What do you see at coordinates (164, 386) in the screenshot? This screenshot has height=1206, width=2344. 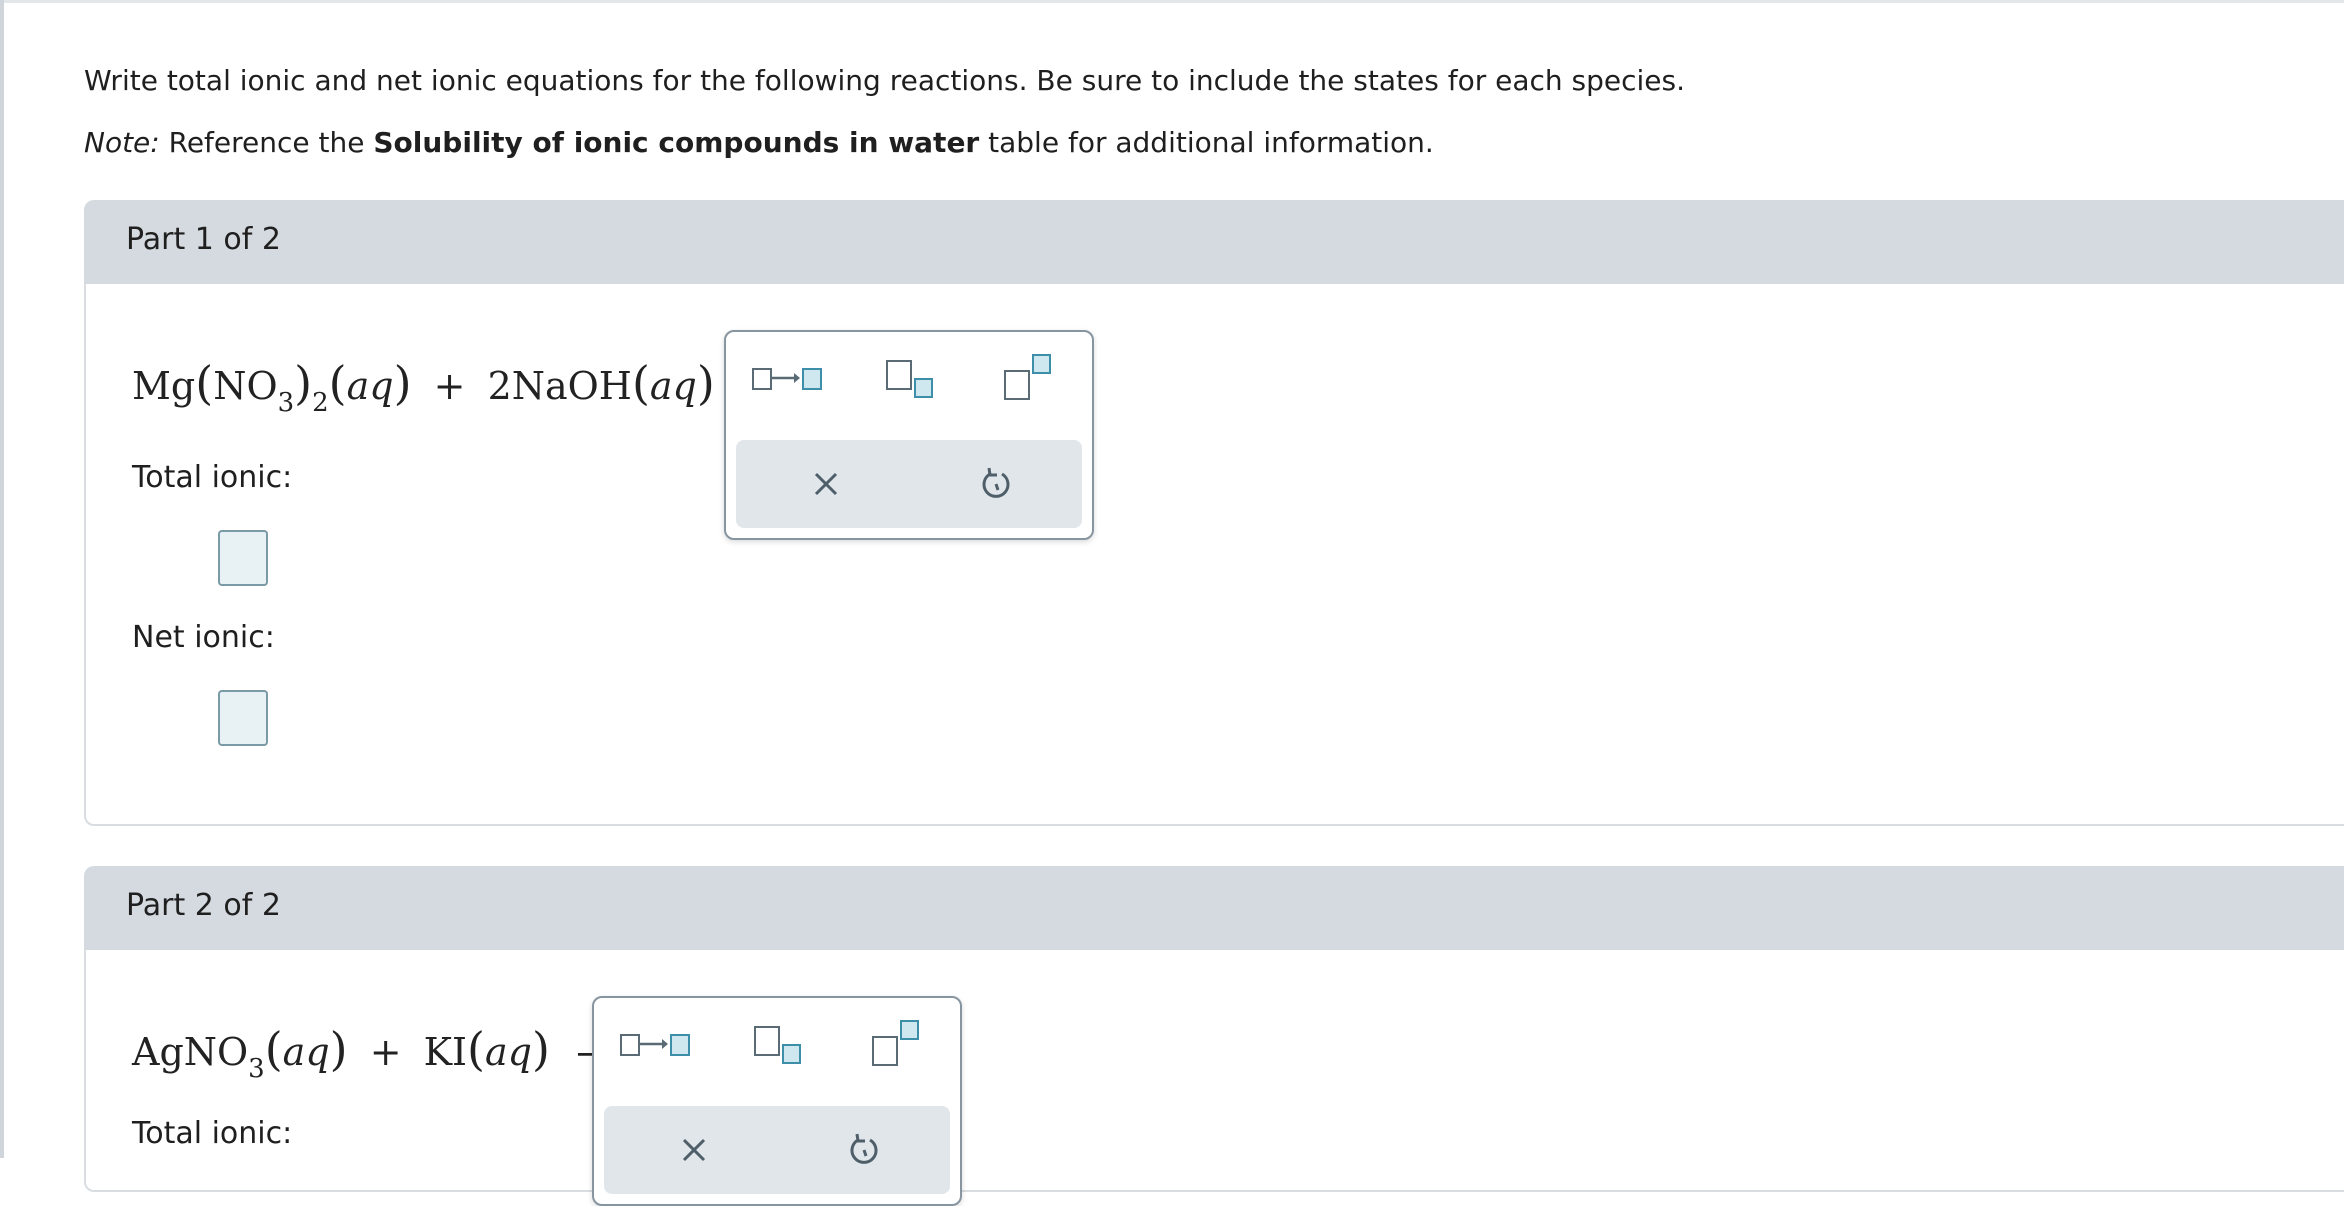 I see `eq-mg: Mg` at bounding box center [164, 386].